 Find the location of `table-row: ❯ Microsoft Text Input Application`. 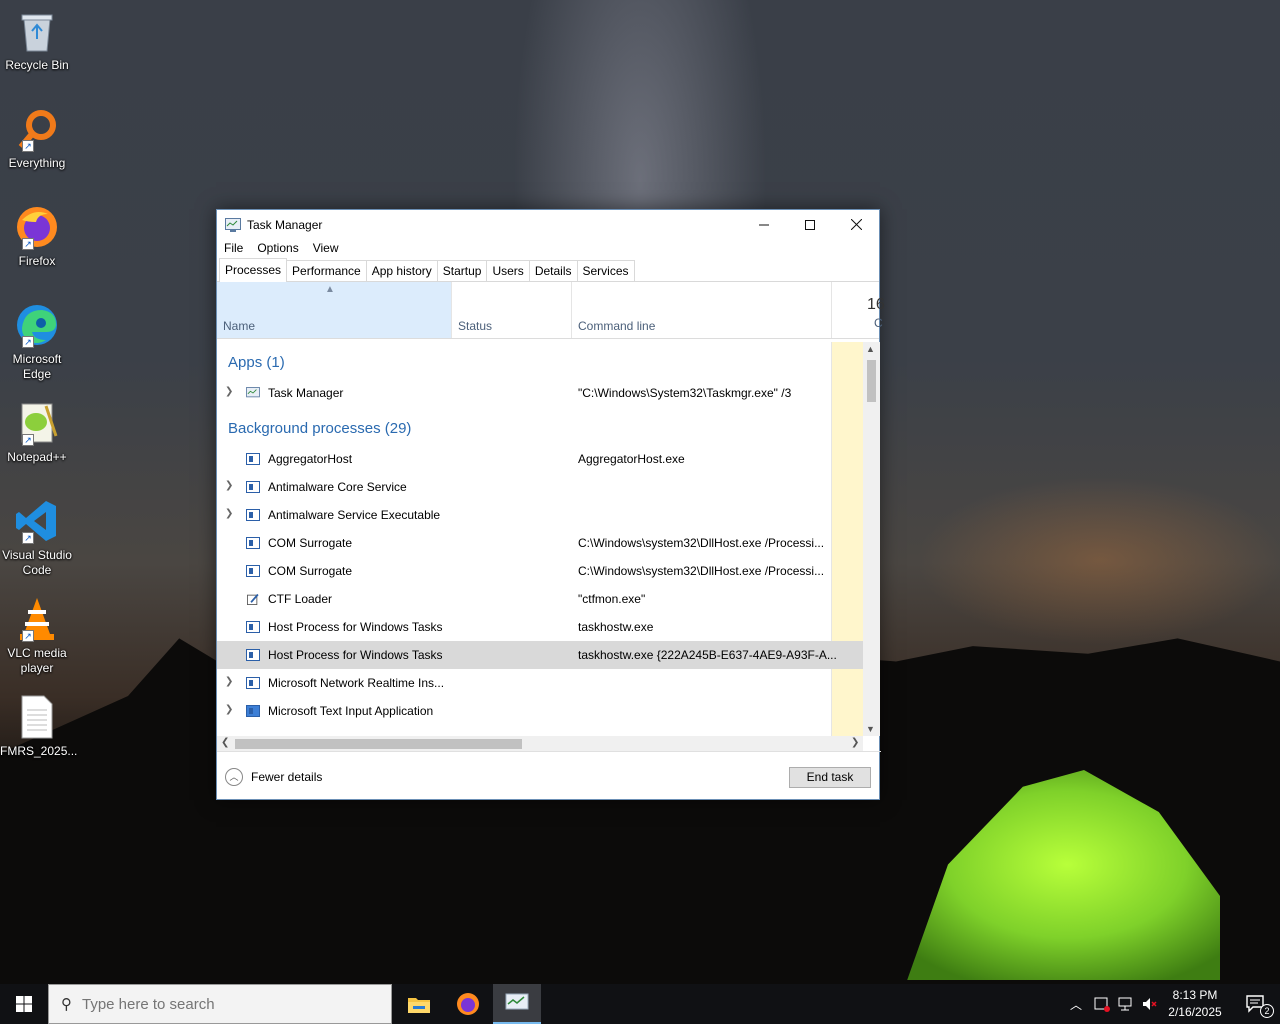

table-row: ❯ Microsoft Text Input Application is located at coordinates (540, 711).